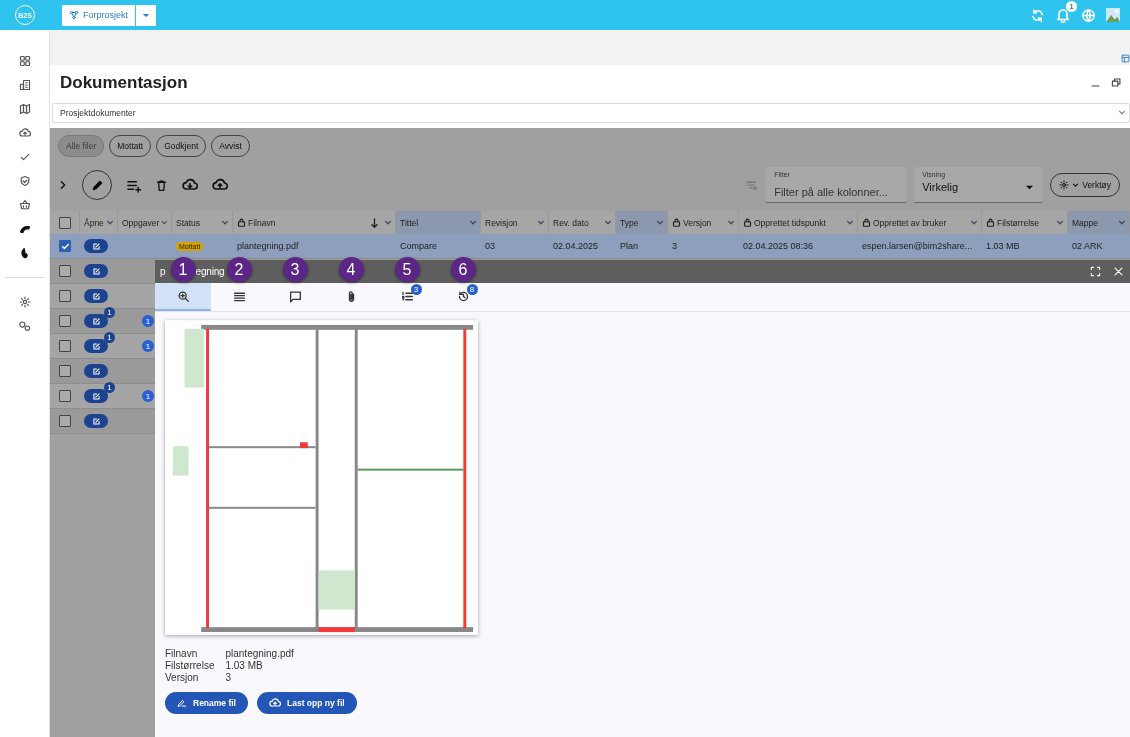 This screenshot has width=1130, height=737. What do you see at coordinates (124, 82) in the screenshot?
I see `page-title: Dokumentasjon` at bounding box center [124, 82].